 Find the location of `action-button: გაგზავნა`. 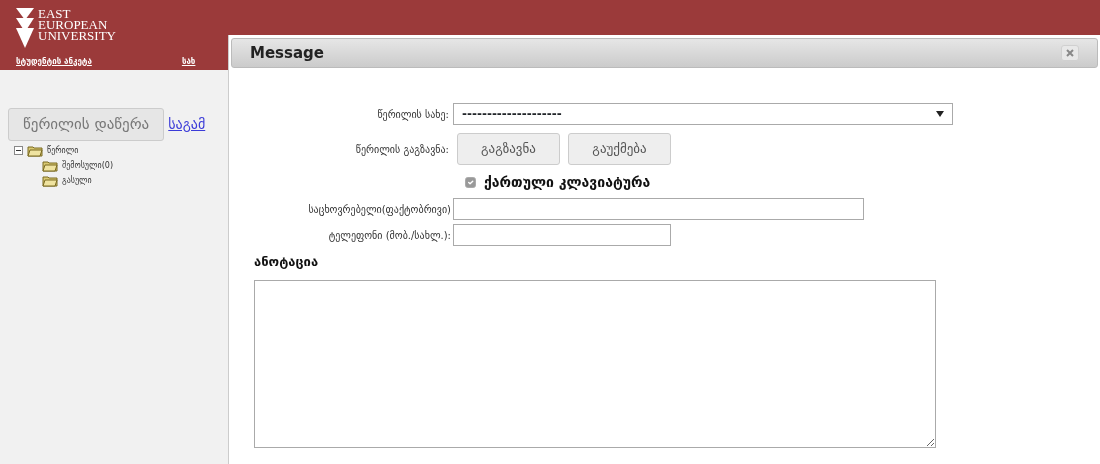

action-button: გაგზავნა is located at coordinates (508, 149).